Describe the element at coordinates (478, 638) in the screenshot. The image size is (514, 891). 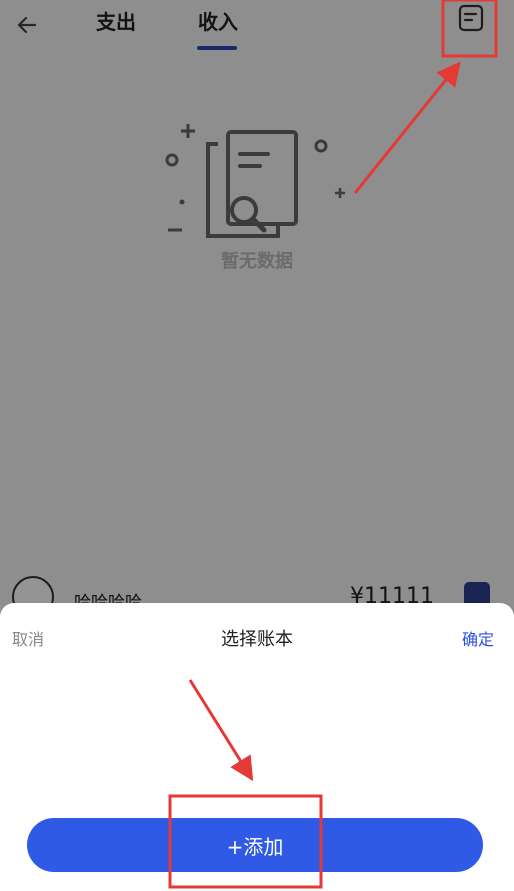
I see `confirm-button: 确定` at that location.